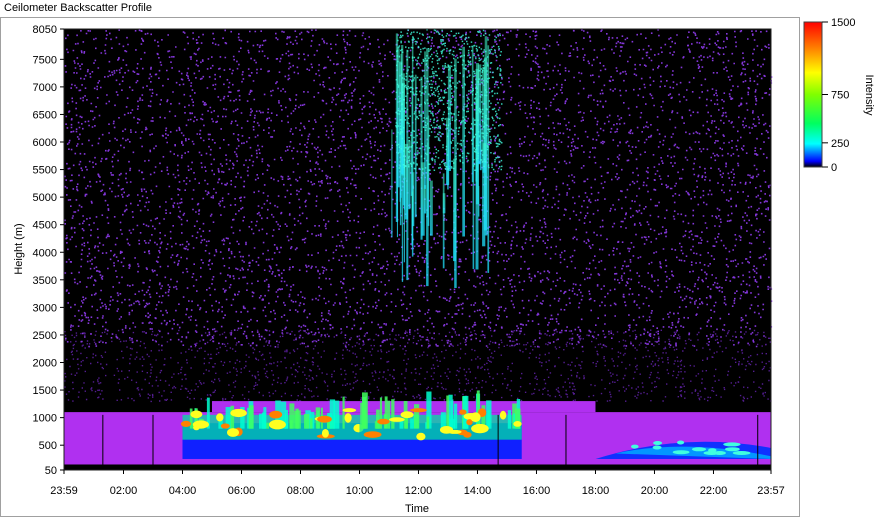  Describe the element at coordinates (124, 491) in the screenshot. I see `x-tick-label: 02:00` at that location.